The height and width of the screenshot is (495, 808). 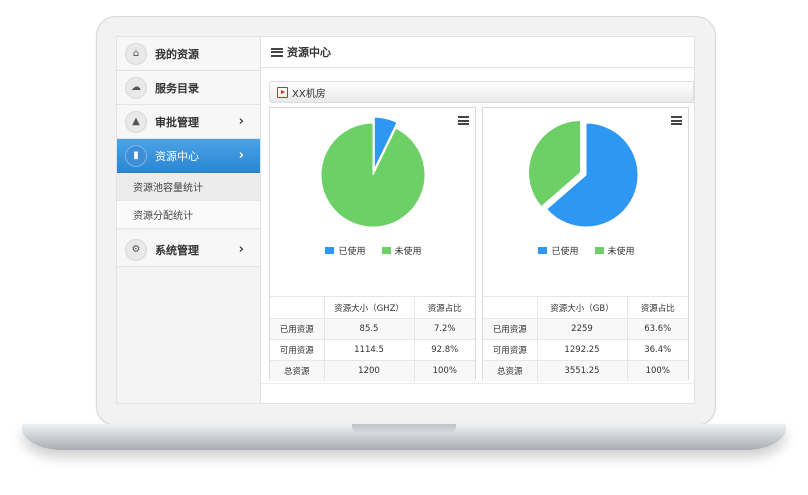 I want to click on table-header-cell: 资源大小（GB）, so click(x=581, y=307).